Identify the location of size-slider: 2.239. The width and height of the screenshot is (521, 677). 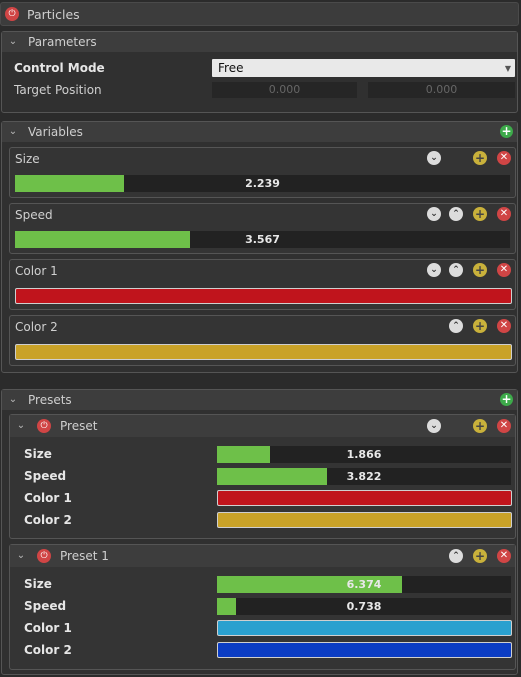
(262, 183).